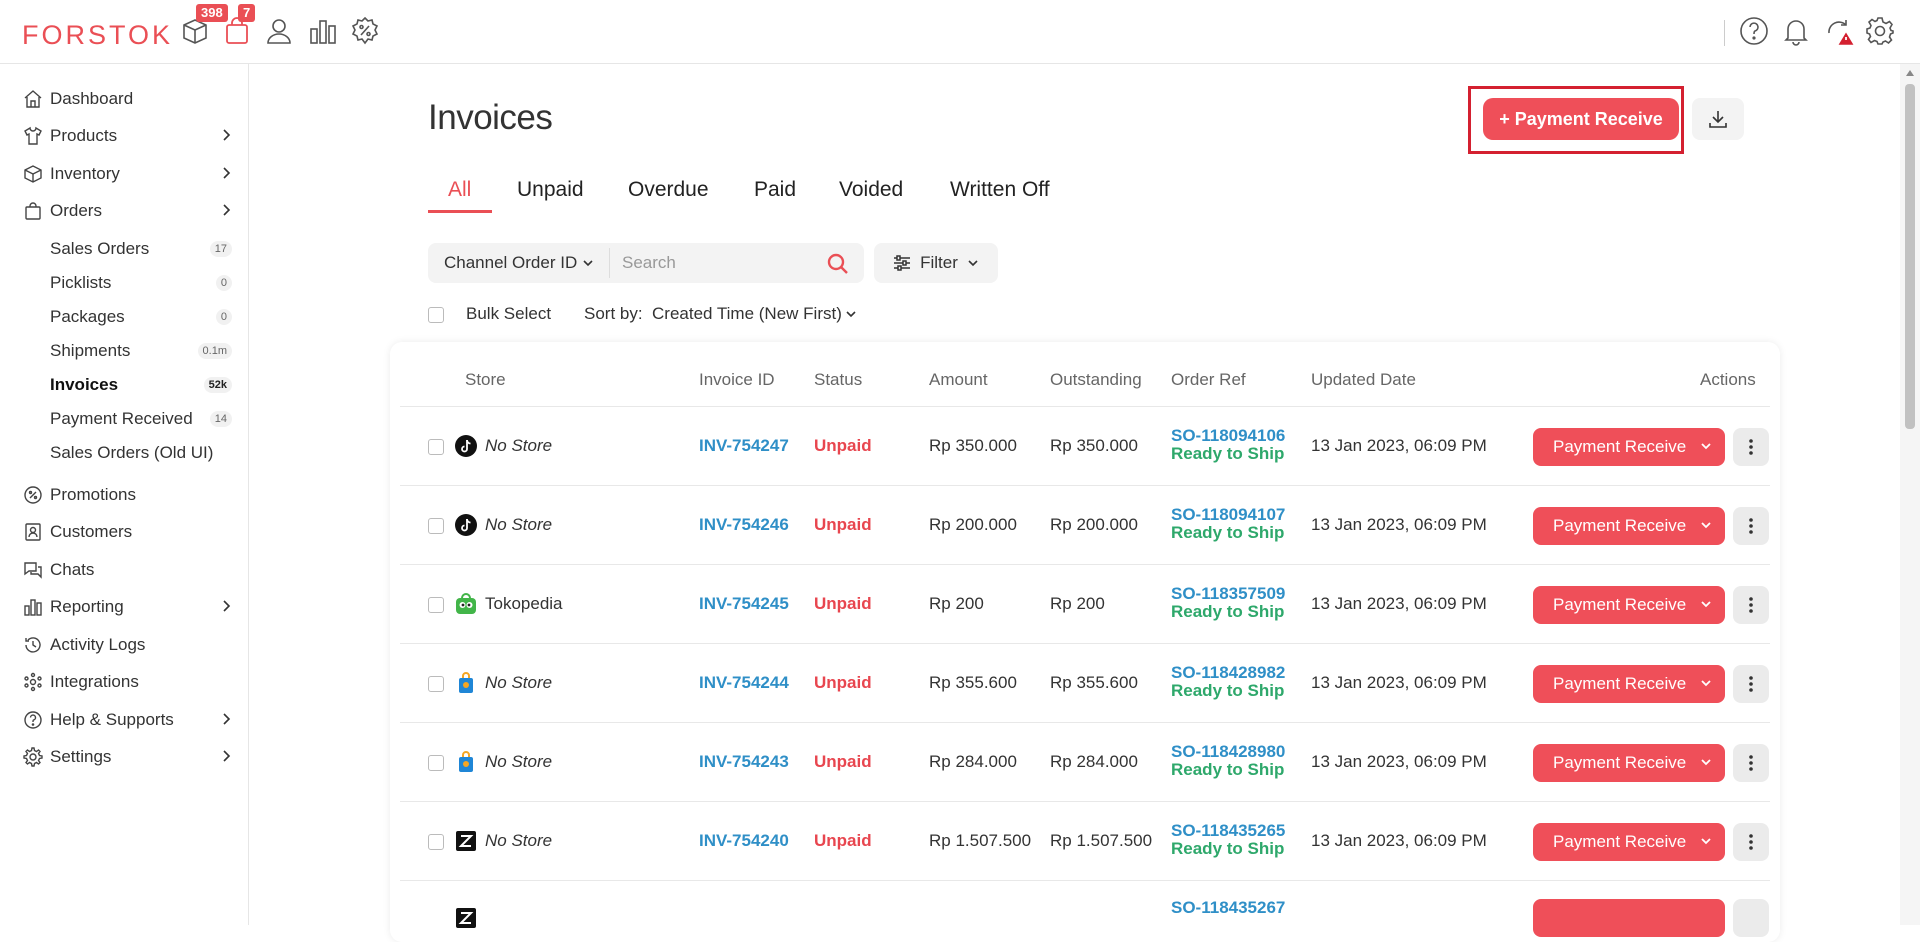 The image size is (1920, 942). Describe the element at coordinates (1000, 198) in the screenshot. I see `tab-written-off: Written Off` at that location.